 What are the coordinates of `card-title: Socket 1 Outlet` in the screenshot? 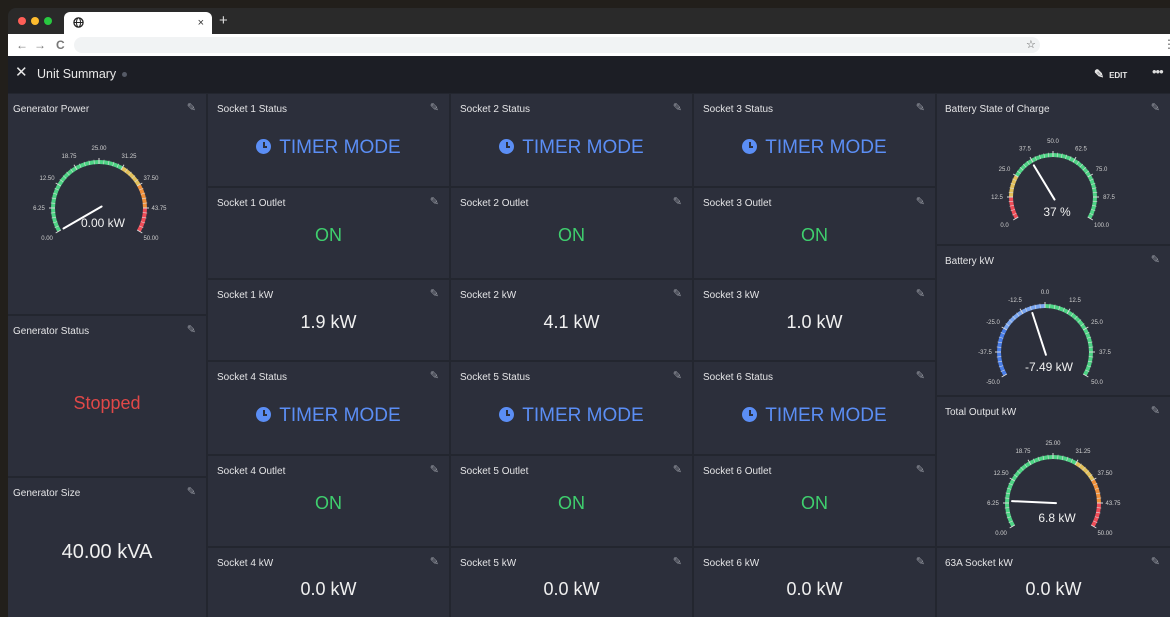 It's located at (251, 203).